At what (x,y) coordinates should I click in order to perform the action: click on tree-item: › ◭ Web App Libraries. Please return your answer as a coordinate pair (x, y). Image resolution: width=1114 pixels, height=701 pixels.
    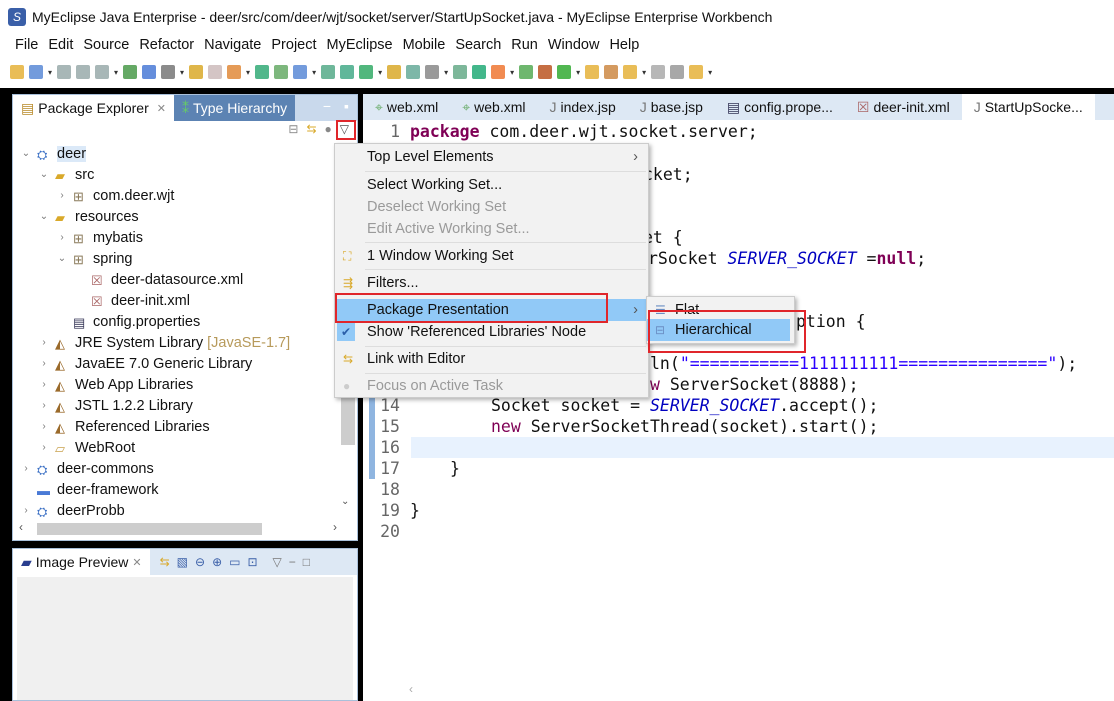
    Looking at the image, I should click on (178, 384).